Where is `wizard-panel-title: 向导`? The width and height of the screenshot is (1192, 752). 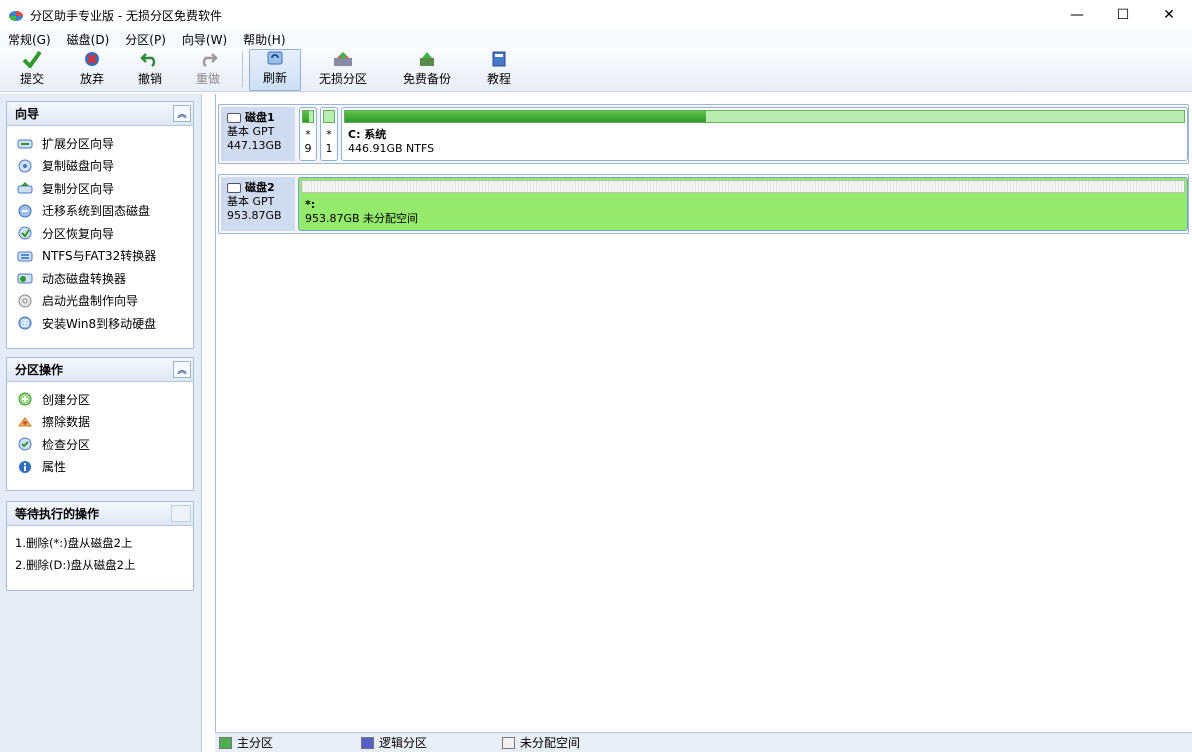
wizard-panel-title: 向导 is located at coordinates (27, 114).